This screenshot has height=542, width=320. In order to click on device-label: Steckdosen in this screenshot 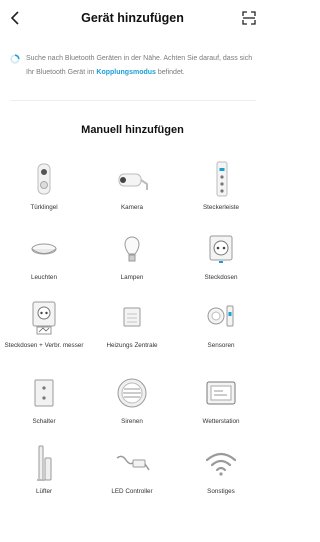, I will do `click(221, 277)`.